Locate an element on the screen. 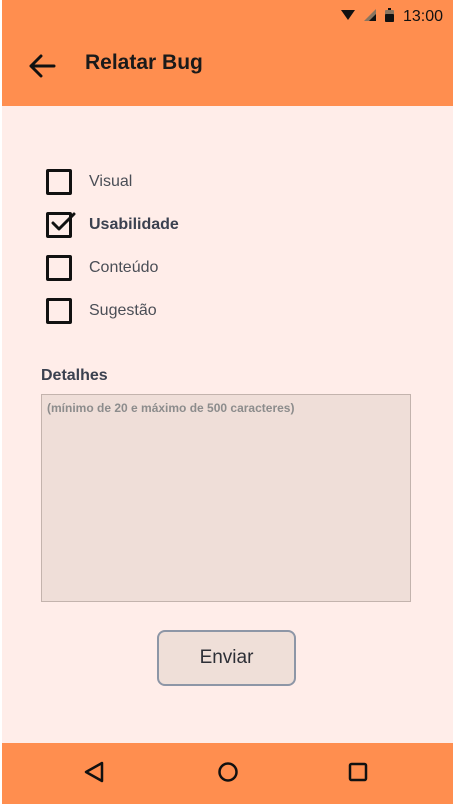 This screenshot has height=804, width=455. nav-recents-icon is located at coordinates (358, 774).